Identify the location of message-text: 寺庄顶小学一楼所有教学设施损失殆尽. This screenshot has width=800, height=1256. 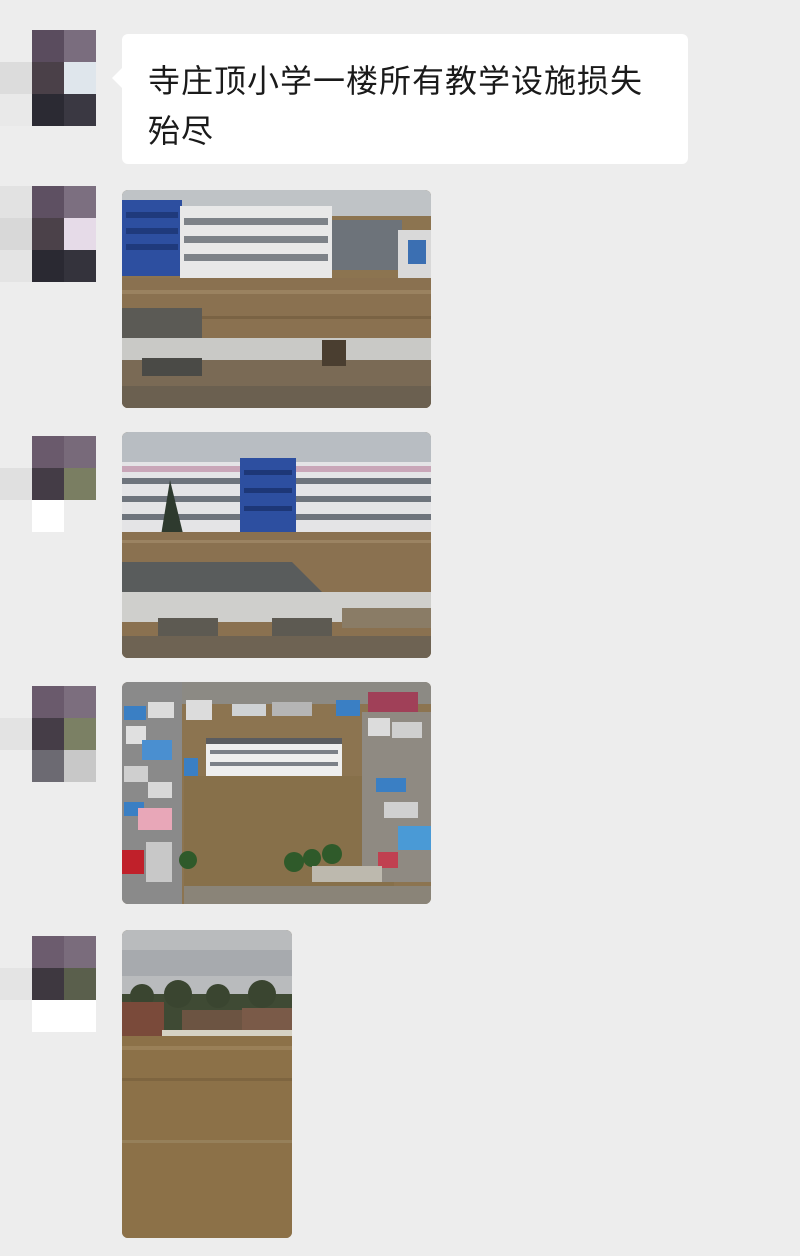
(396, 106).